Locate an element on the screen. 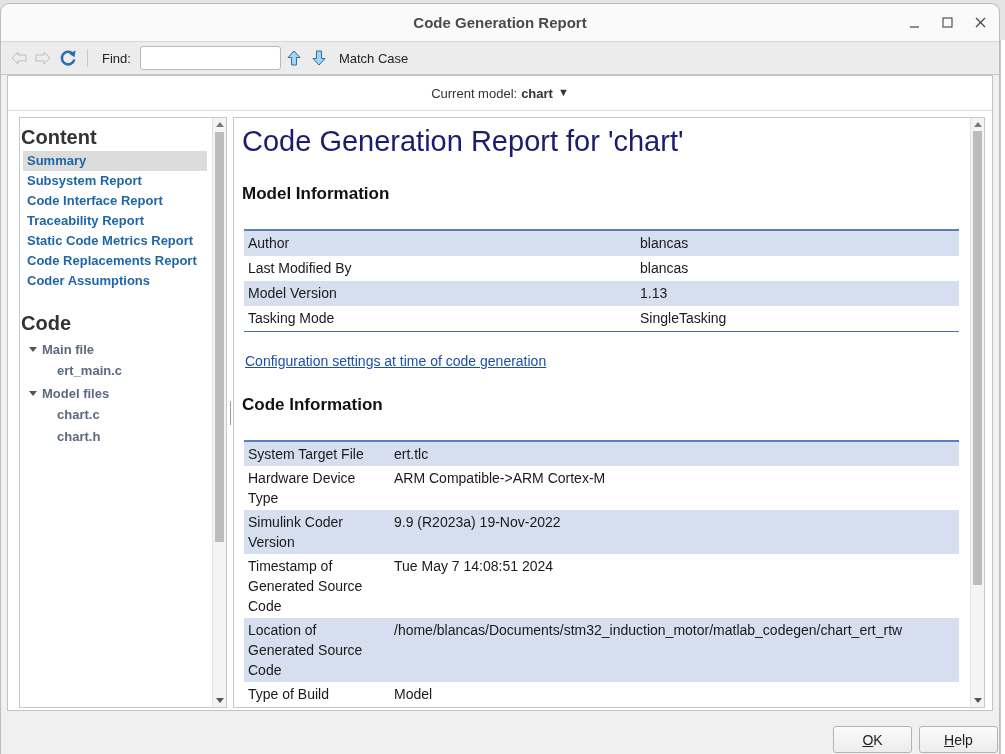  maximize-icon is located at coordinates (947, 22).